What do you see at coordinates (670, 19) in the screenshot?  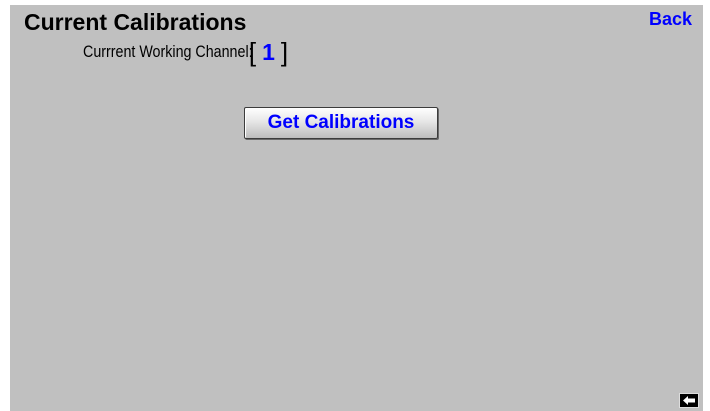 I see `back-link: Back` at bounding box center [670, 19].